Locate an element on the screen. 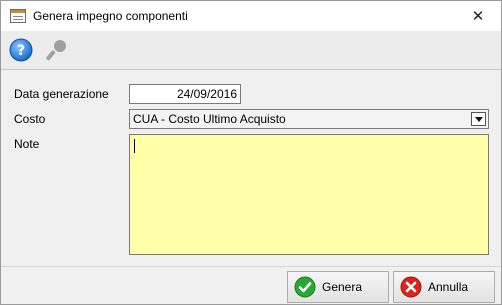 The width and height of the screenshot is (502, 305). title-bar: Genera impegno componenti ✕ is located at coordinates (251, 16).